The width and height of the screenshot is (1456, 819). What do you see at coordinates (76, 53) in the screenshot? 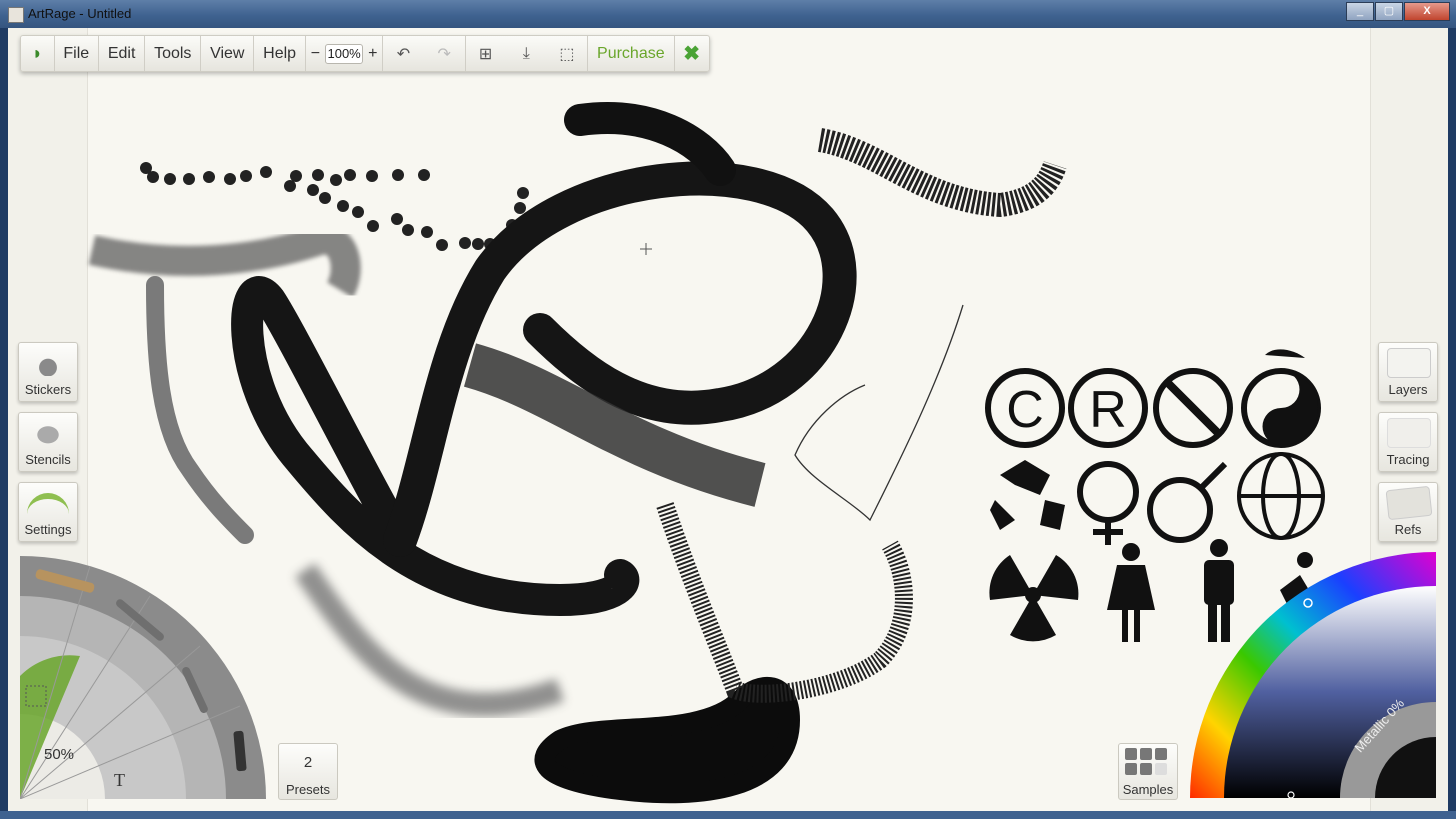
I see `menu-file: File` at bounding box center [76, 53].